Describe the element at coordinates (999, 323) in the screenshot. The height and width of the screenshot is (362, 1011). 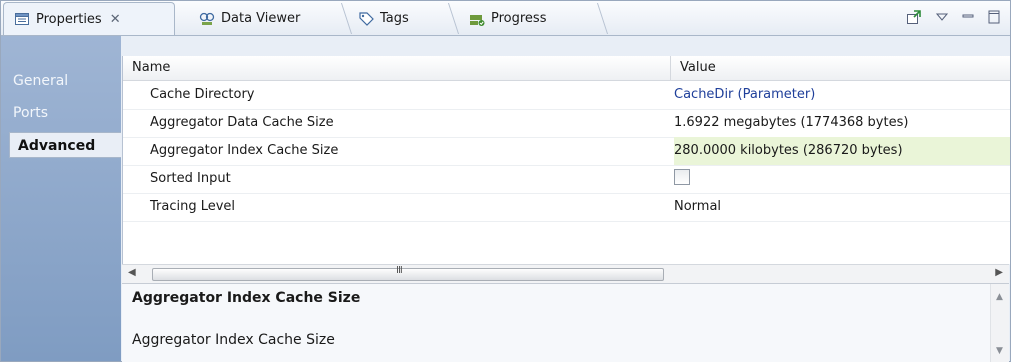
I see `vertical-scrollbar: ▲ ▼` at that location.